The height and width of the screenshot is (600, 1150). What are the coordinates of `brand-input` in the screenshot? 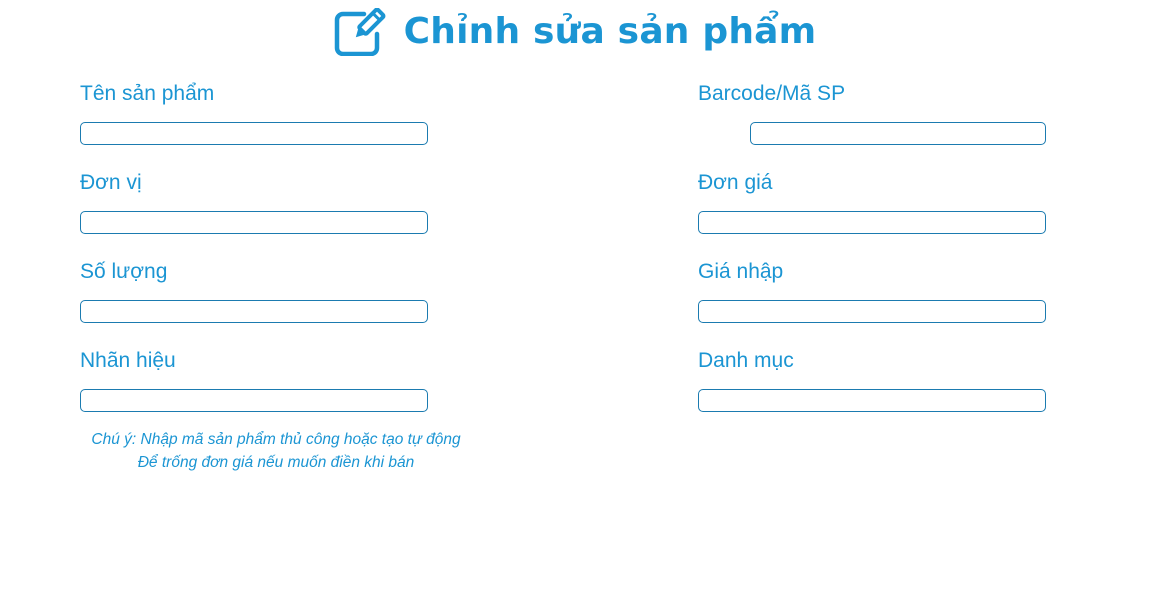 It's located at (254, 400).